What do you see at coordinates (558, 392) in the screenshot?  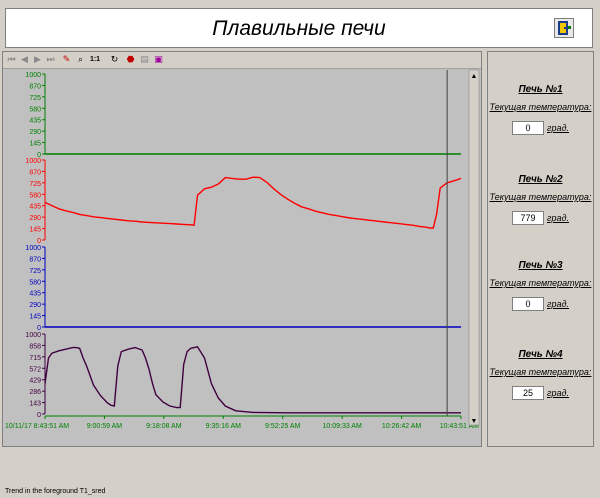 I see `furnace-4-unit: град.` at bounding box center [558, 392].